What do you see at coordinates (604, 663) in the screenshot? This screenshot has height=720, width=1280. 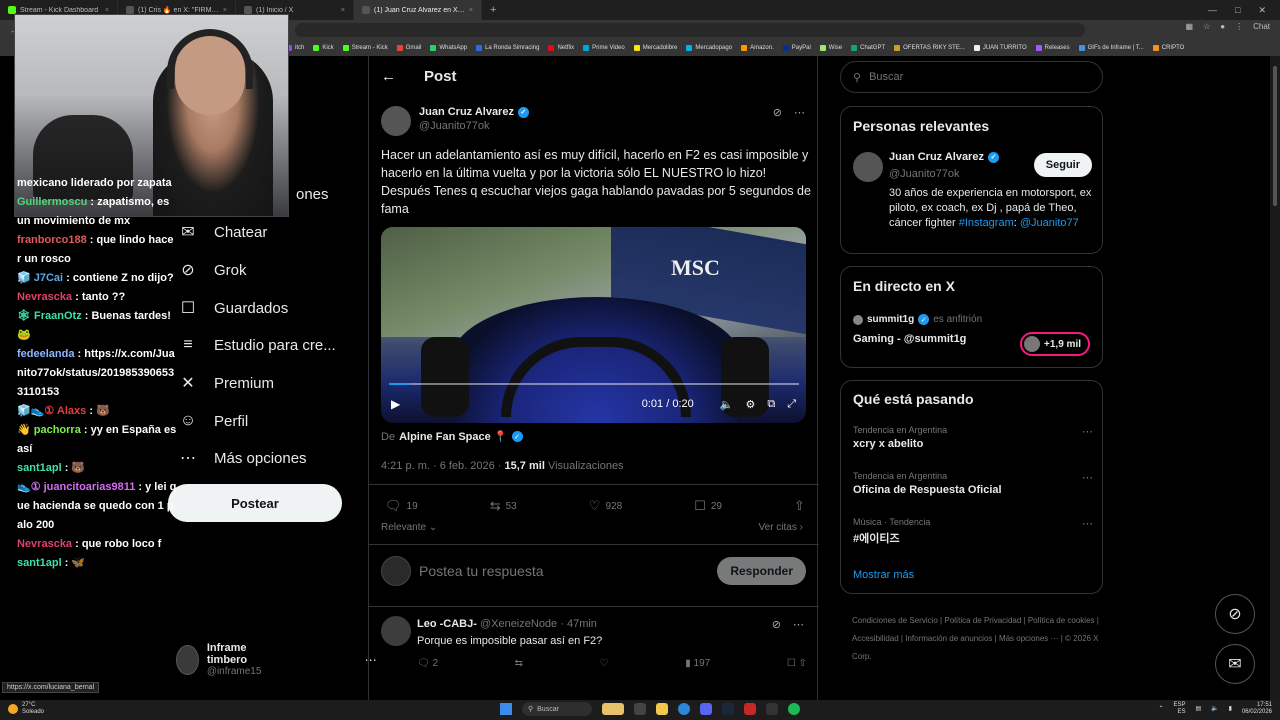 I see `like-button: ♡` at bounding box center [604, 663].